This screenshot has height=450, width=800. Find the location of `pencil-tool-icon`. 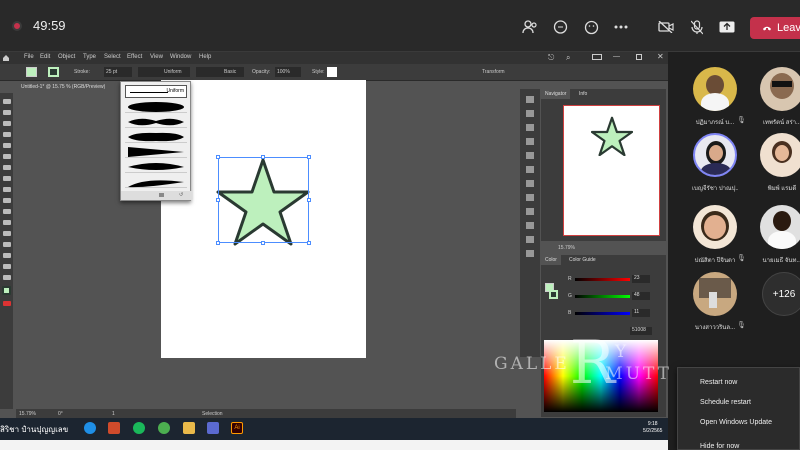

pencil-tool-icon is located at coordinates (6, 178).